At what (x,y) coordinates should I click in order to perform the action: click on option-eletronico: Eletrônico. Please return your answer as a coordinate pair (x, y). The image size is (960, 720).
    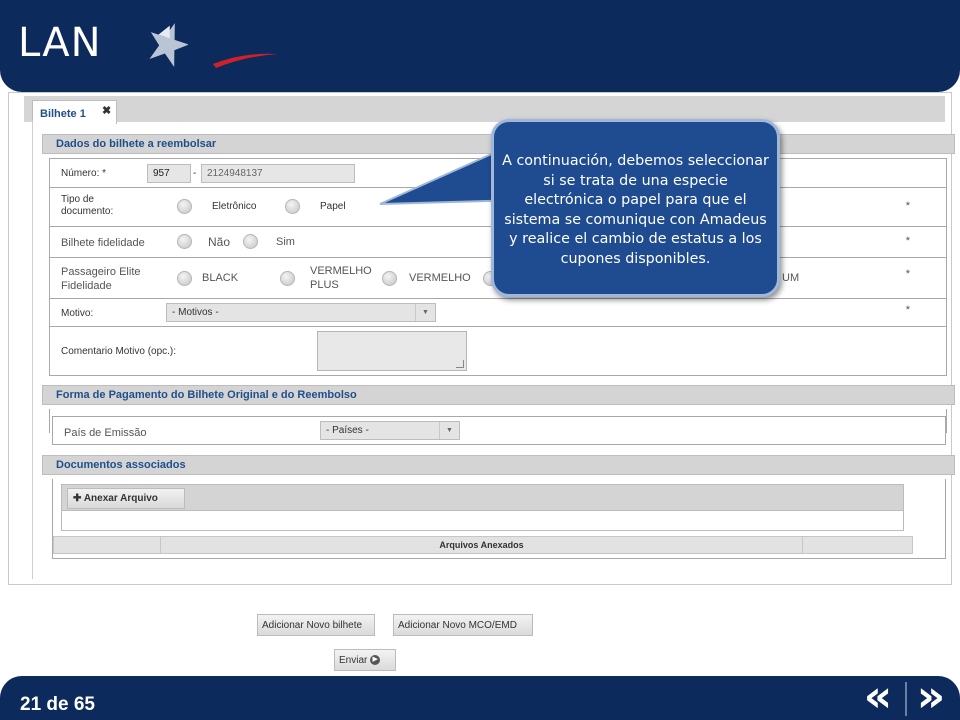
    Looking at the image, I should click on (234, 206).